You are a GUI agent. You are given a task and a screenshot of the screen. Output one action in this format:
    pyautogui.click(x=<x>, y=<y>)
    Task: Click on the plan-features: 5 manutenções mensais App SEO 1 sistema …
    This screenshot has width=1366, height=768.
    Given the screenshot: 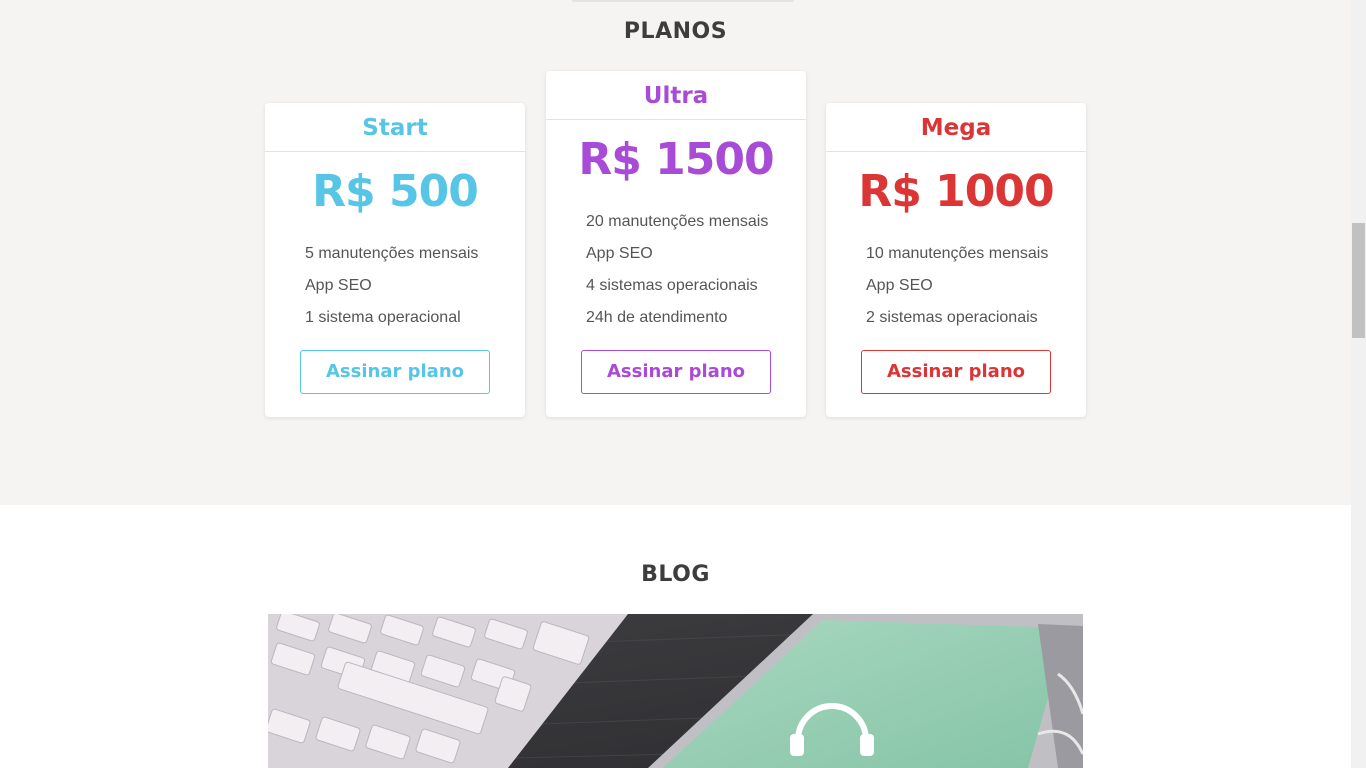 What is the action you would take?
    pyautogui.click(x=395, y=286)
    